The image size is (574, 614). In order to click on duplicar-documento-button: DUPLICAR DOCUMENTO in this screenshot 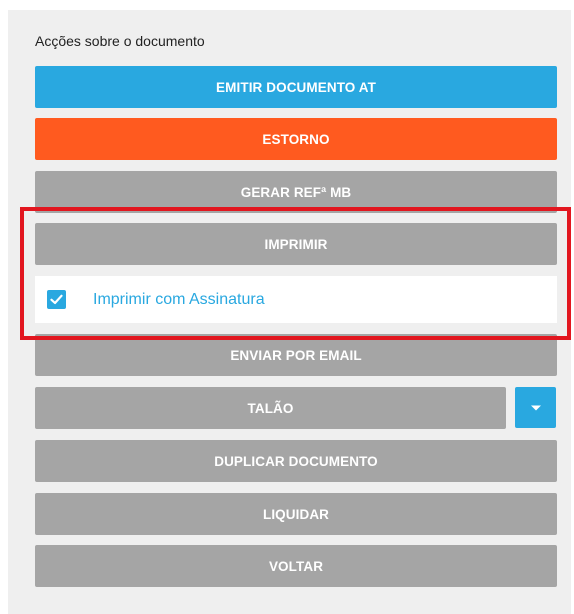, I will do `click(296, 461)`.